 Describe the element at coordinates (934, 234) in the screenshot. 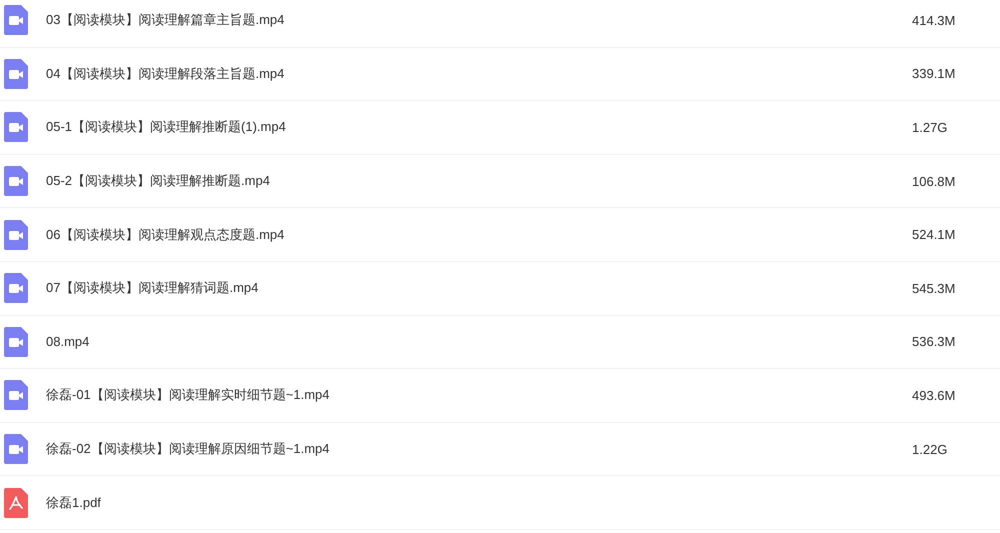

I see `file-size: 524.1M` at that location.